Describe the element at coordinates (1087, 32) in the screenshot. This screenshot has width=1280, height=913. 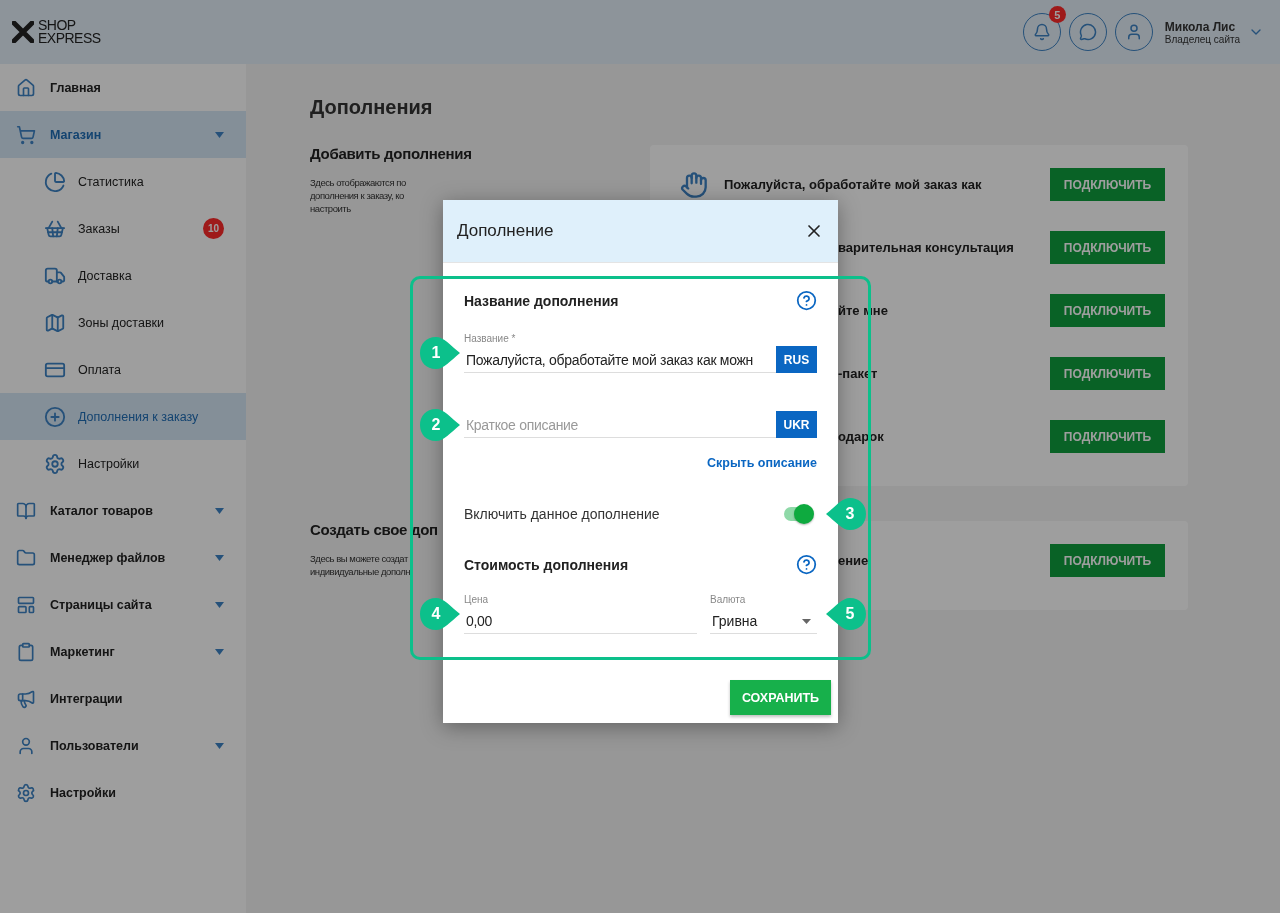
I see `chat-icon` at that location.